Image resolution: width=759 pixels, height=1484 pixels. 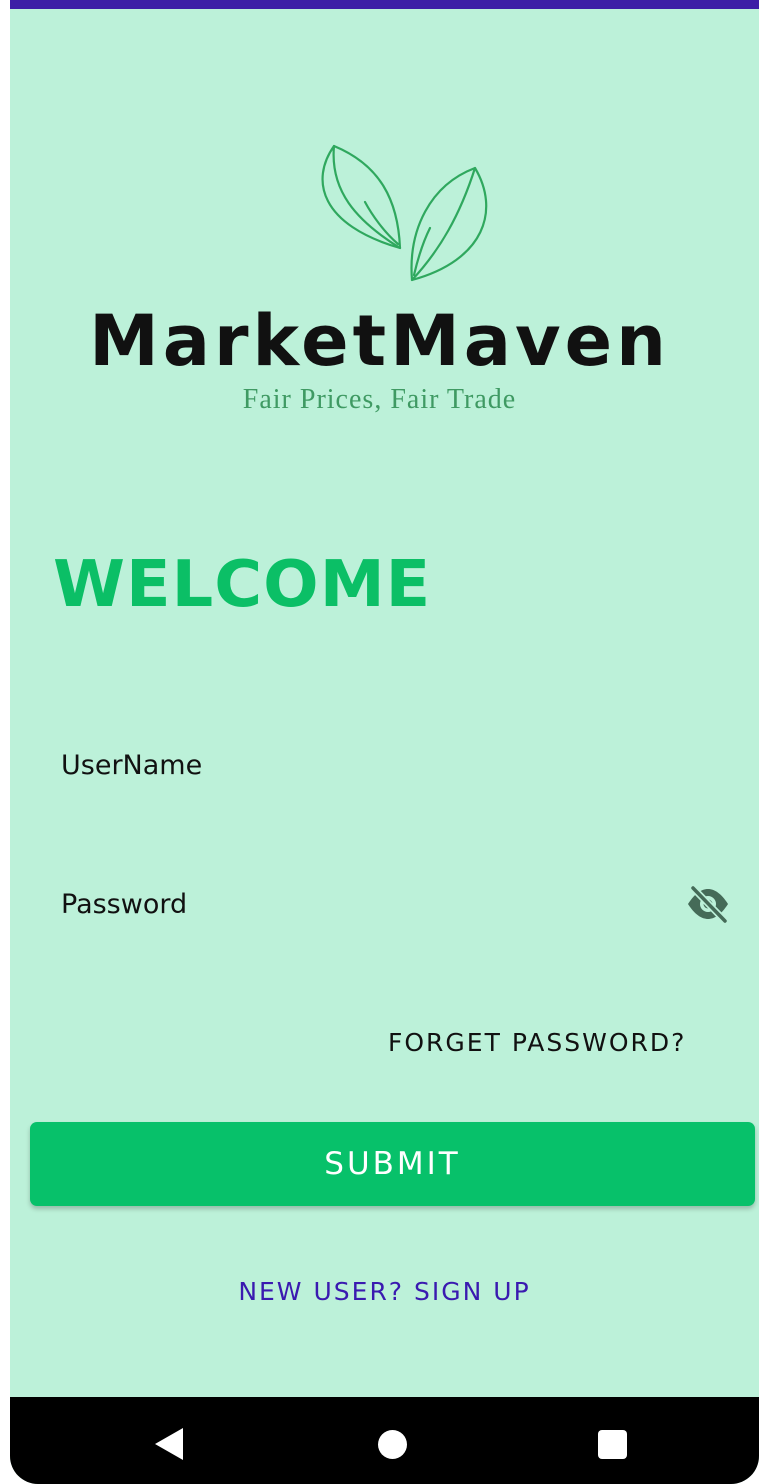 I want to click on password-input, so click(x=371, y=904).